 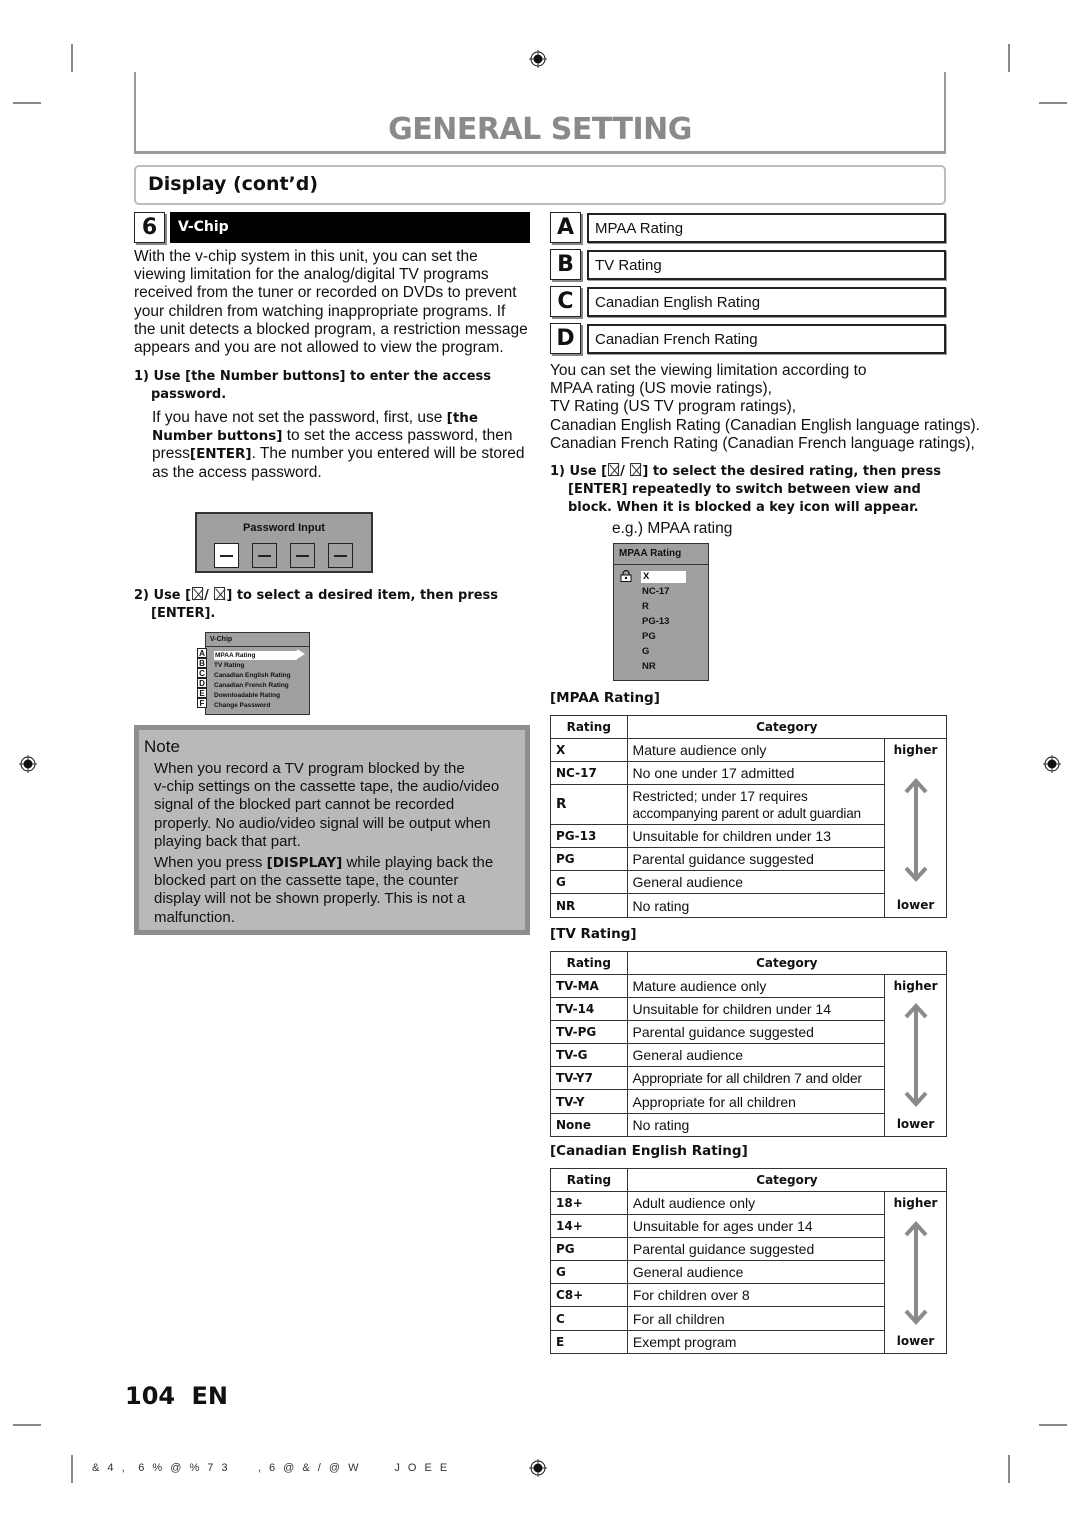 I want to click on submenu-arrow-icon, so click(x=301, y=654).